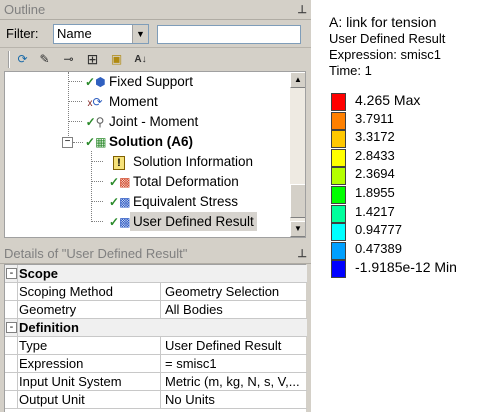 This screenshot has height=412, width=477. I want to click on filter-select: Name ▼, so click(101, 34).